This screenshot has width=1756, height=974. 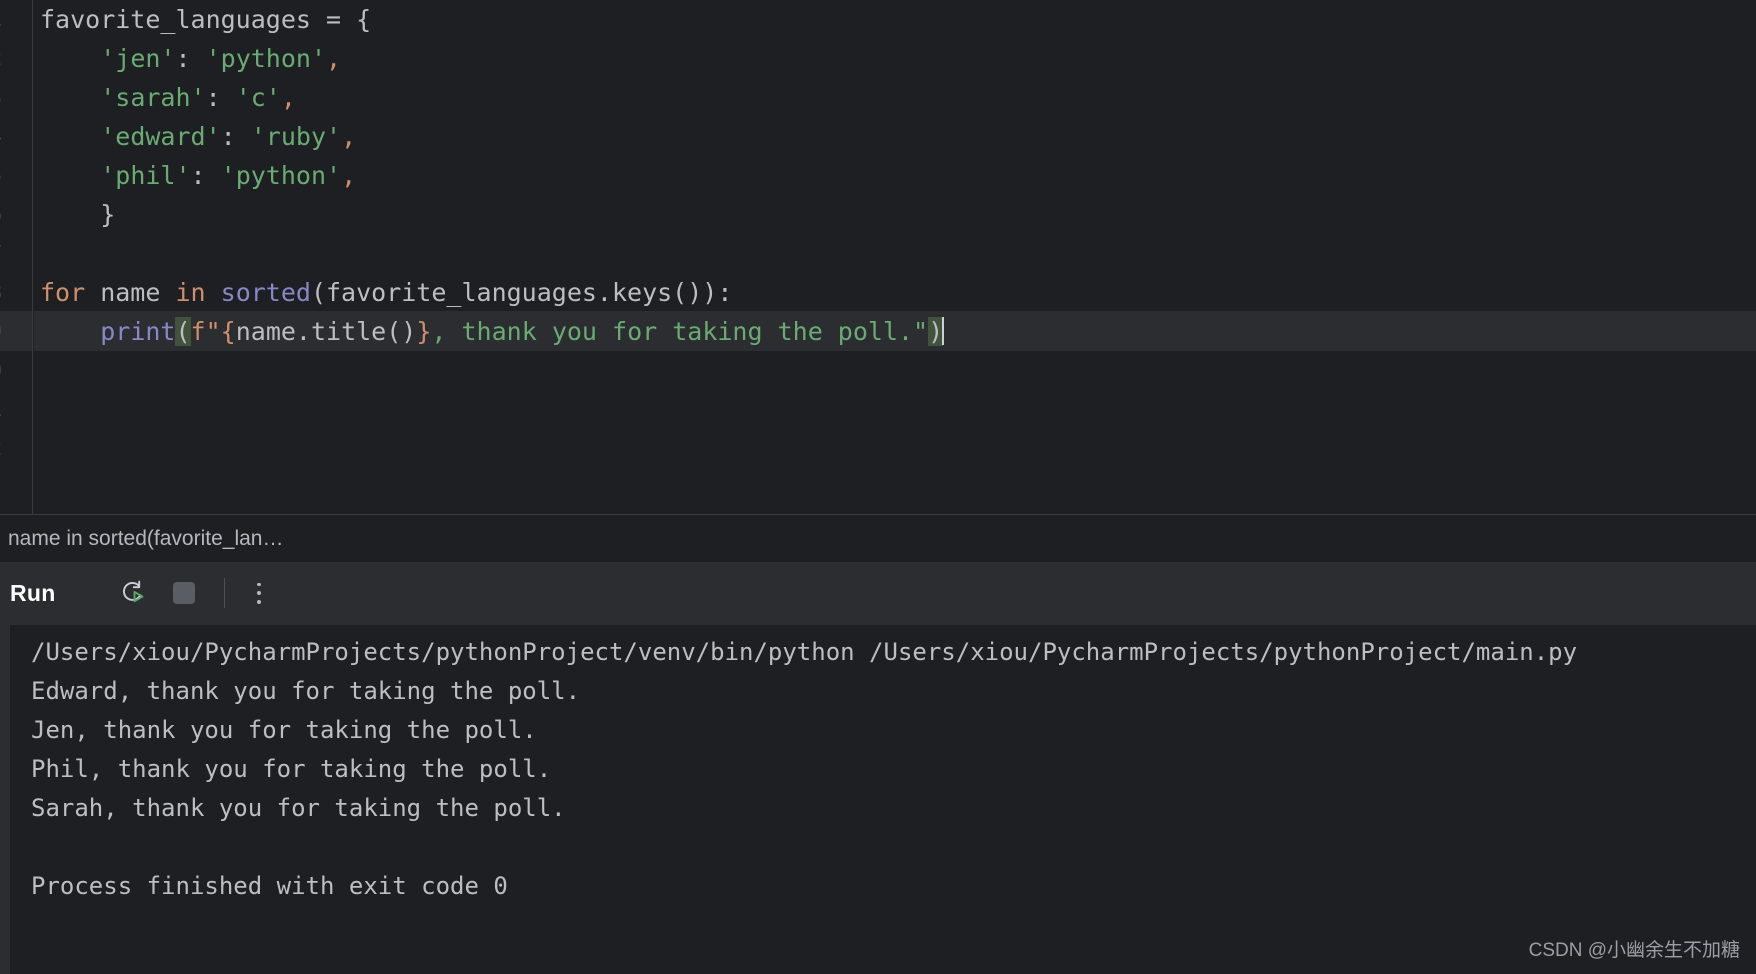 I want to click on code-token: 'jen', so click(x=138, y=58).